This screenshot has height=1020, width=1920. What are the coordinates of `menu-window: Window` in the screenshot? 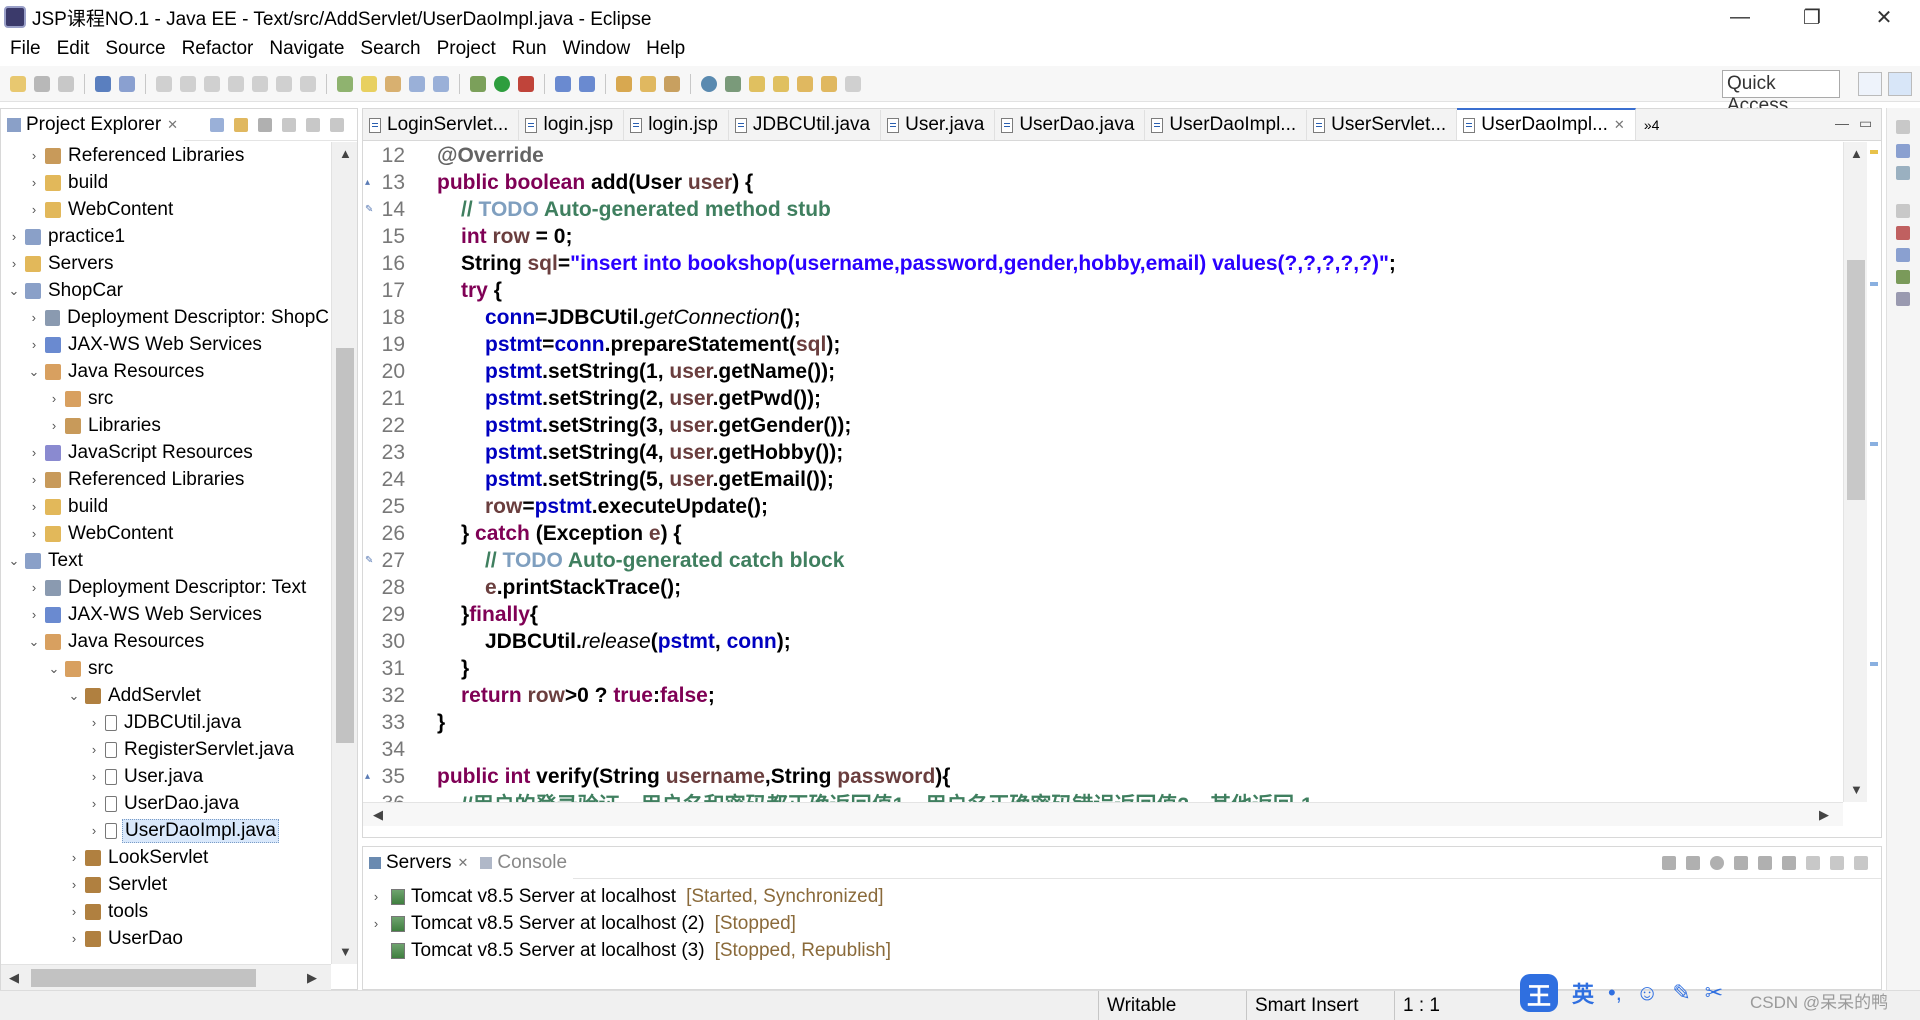 It's located at (597, 49).